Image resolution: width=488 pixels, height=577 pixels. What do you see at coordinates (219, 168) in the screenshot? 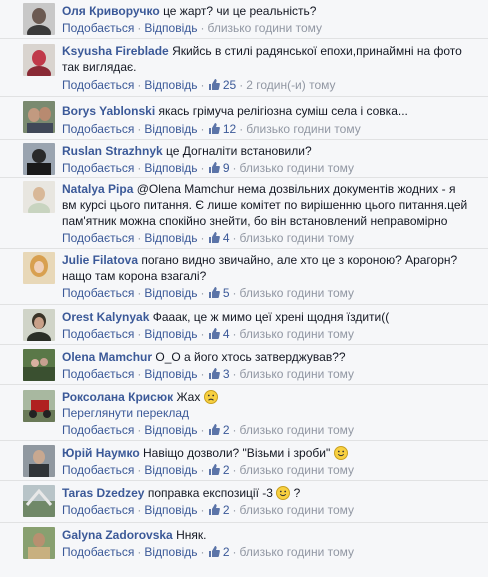
I see `like-count: 9` at bounding box center [219, 168].